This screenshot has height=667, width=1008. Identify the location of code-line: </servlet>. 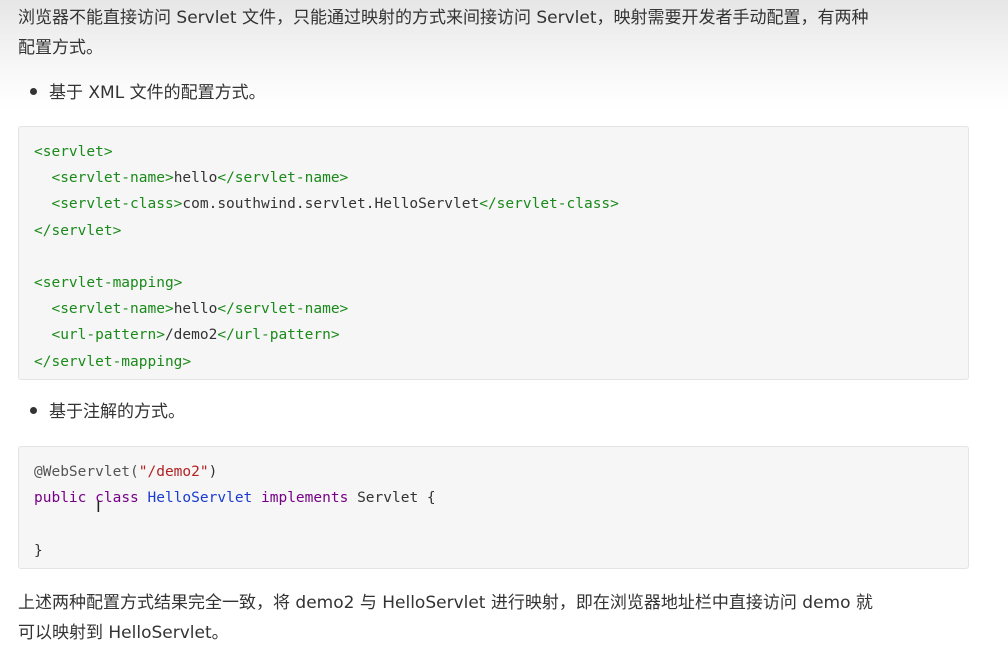
(493, 231).